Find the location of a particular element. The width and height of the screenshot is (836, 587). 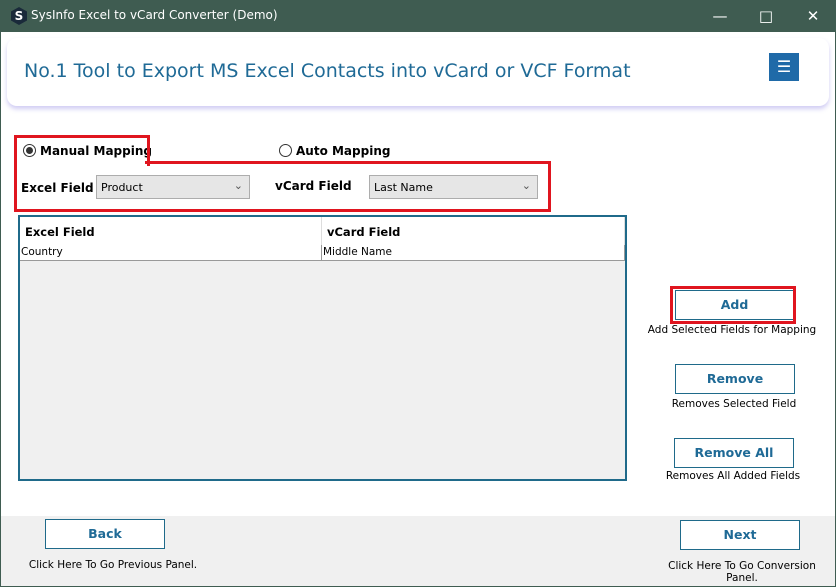

remove-caption: Removes Selected Field is located at coordinates (734, 404).